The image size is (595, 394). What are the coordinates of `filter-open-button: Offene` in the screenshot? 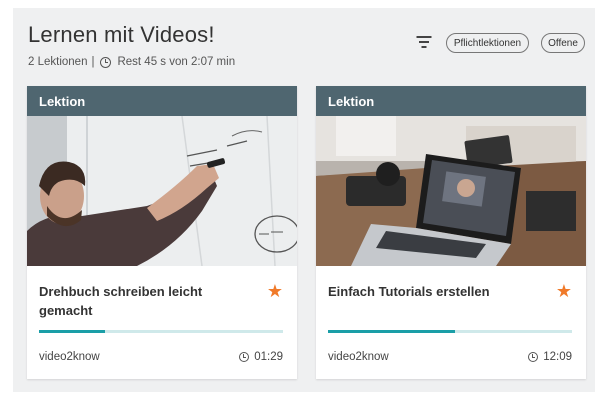 It's located at (563, 43).